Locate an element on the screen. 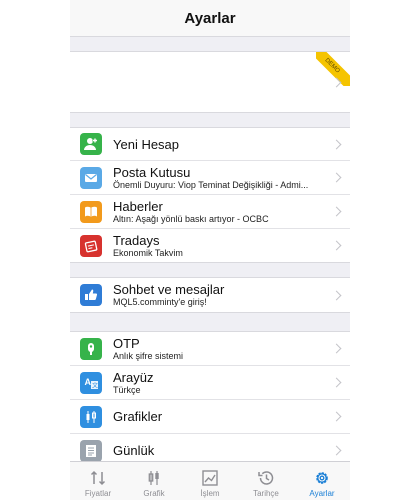 The width and height of the screenshot is (420, 500). menu-item-interface: A文 Arayüz Türkçe is located at coordinates (210, 383).